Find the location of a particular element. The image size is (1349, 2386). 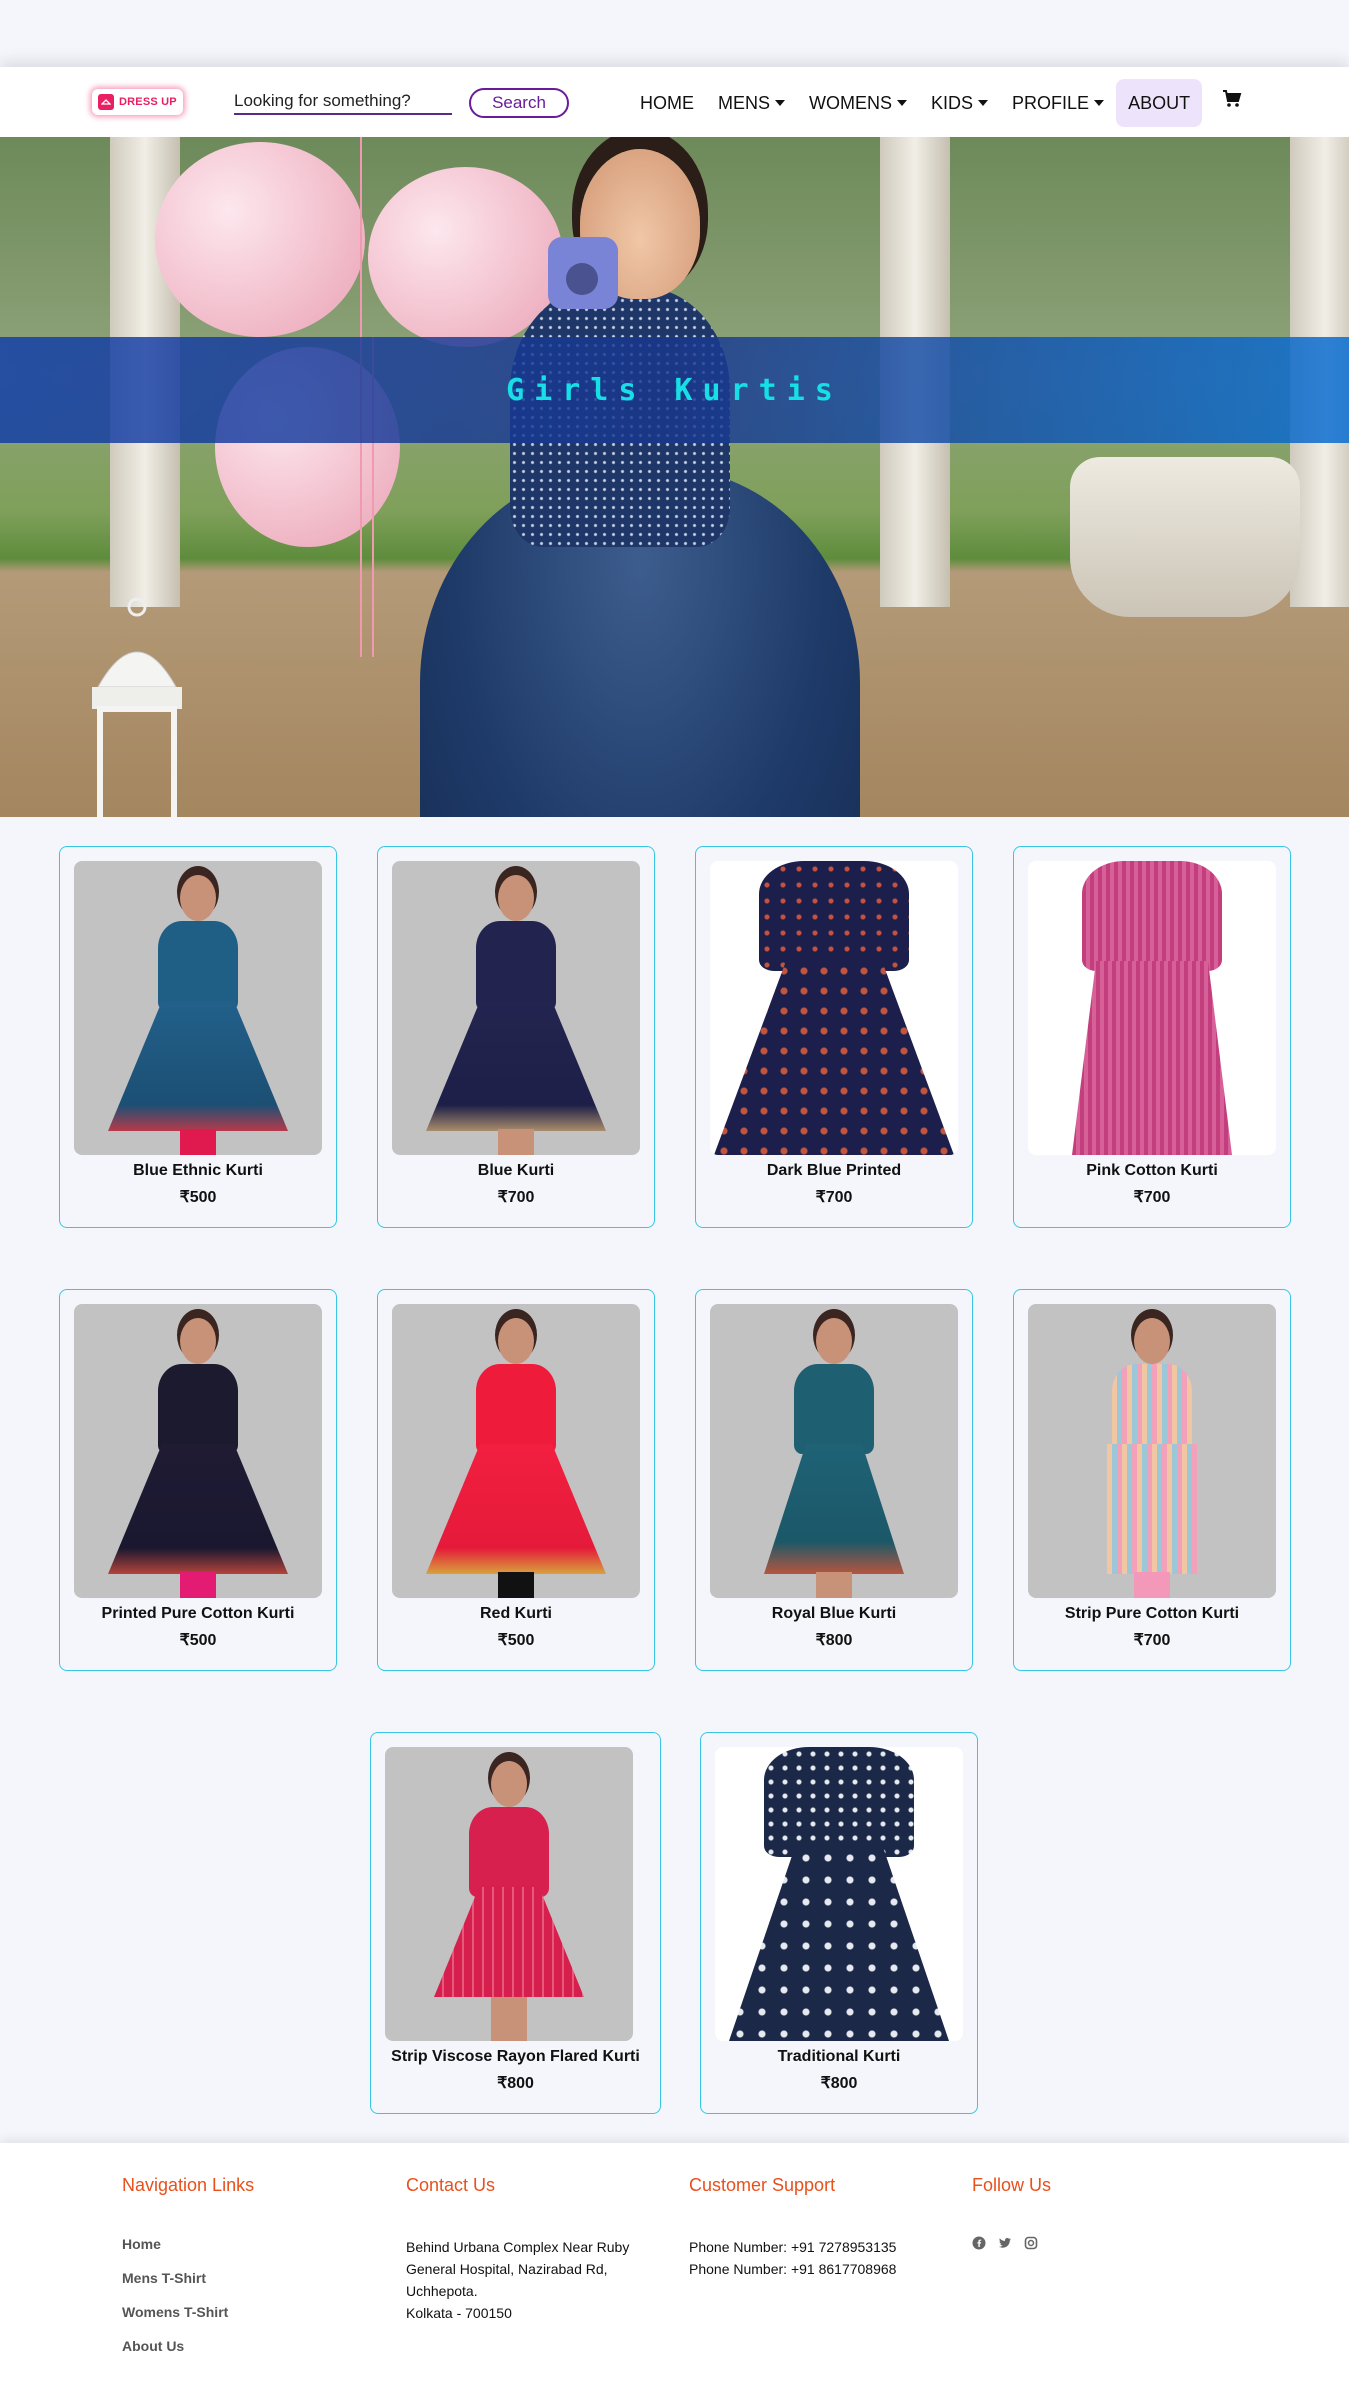

instagram-icon is located at coordinates (1031, 2243).